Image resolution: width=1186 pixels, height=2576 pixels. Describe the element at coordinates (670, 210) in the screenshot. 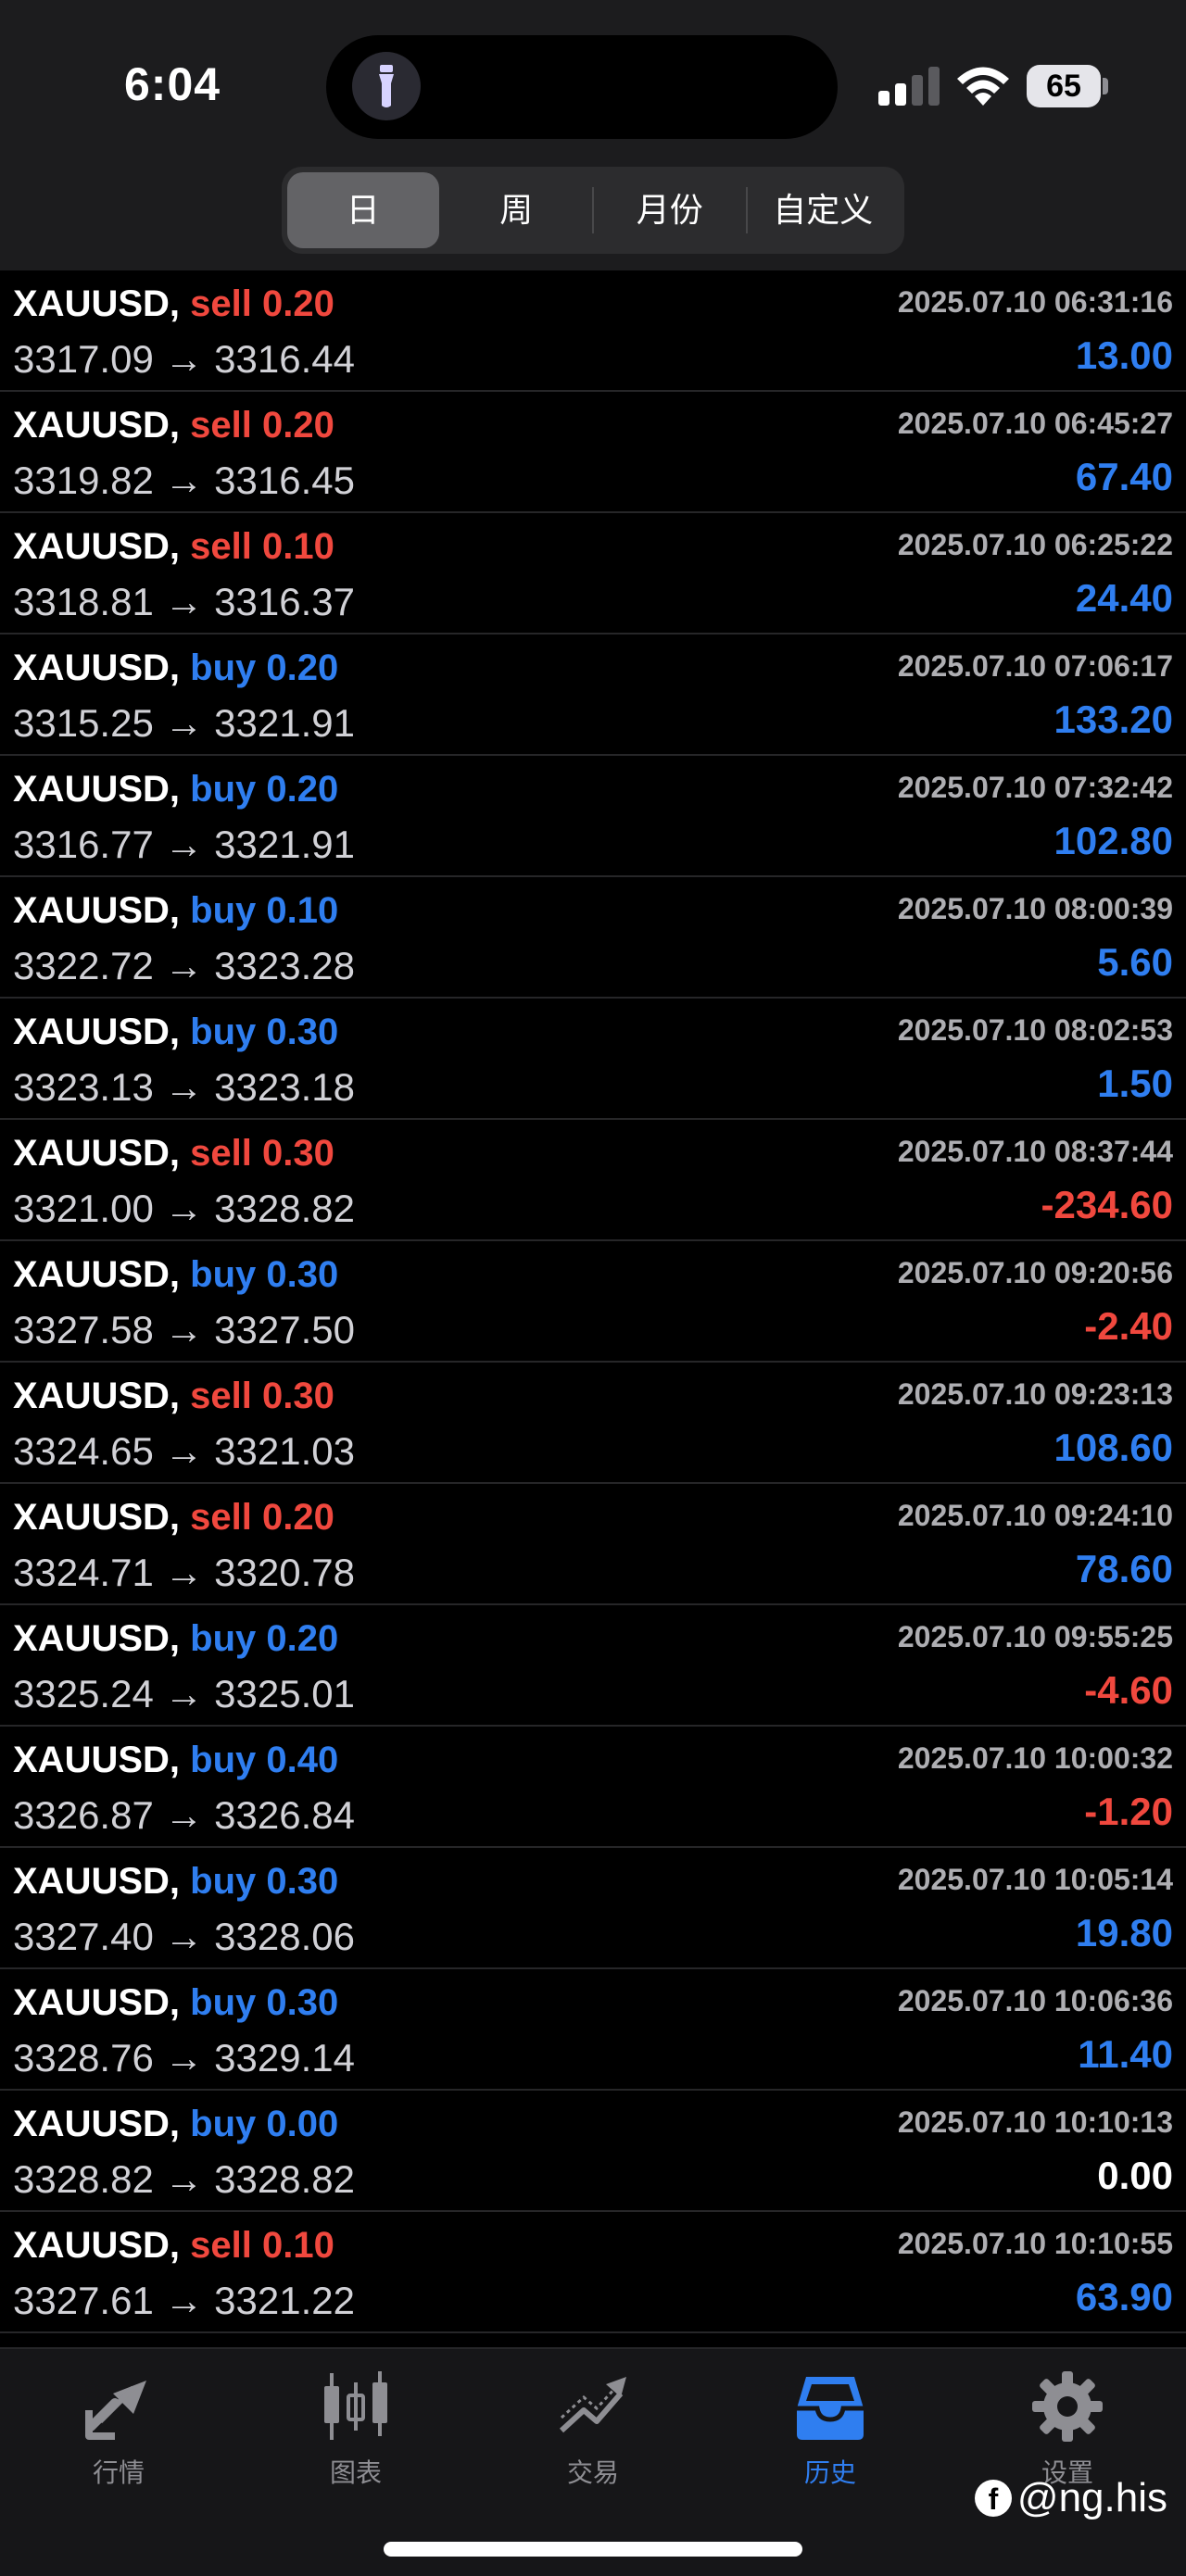

I see `period-tab-month: 月份` at that location.